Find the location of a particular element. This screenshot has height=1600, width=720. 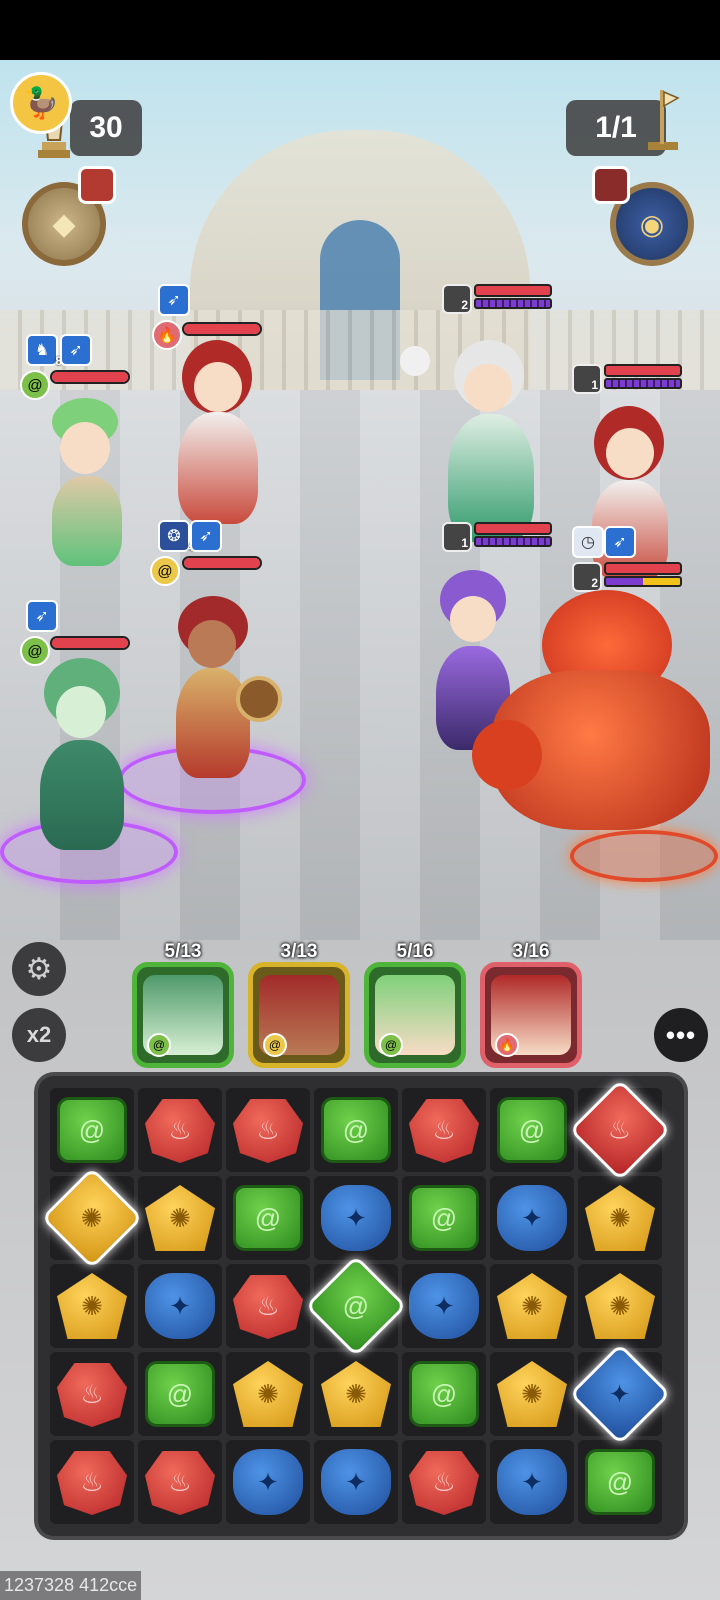

red-gem-special: ♨ is located at coordinates (620, 1130).